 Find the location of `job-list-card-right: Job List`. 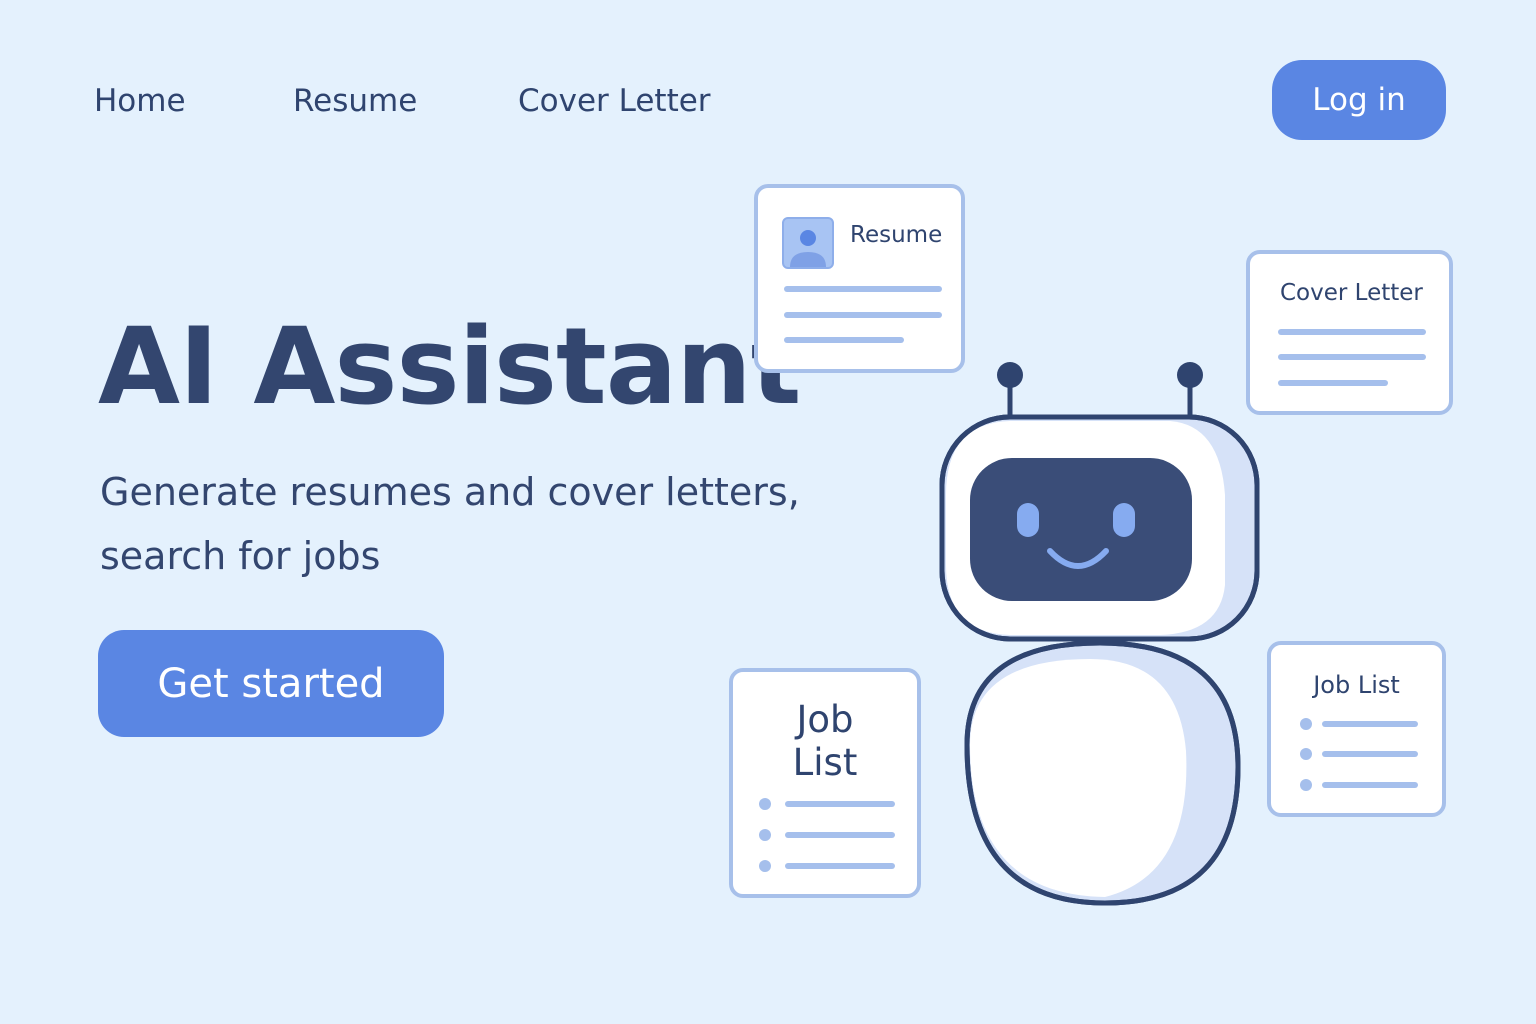

job-list-card-right: Job List is located at coordinates (1356, 729).